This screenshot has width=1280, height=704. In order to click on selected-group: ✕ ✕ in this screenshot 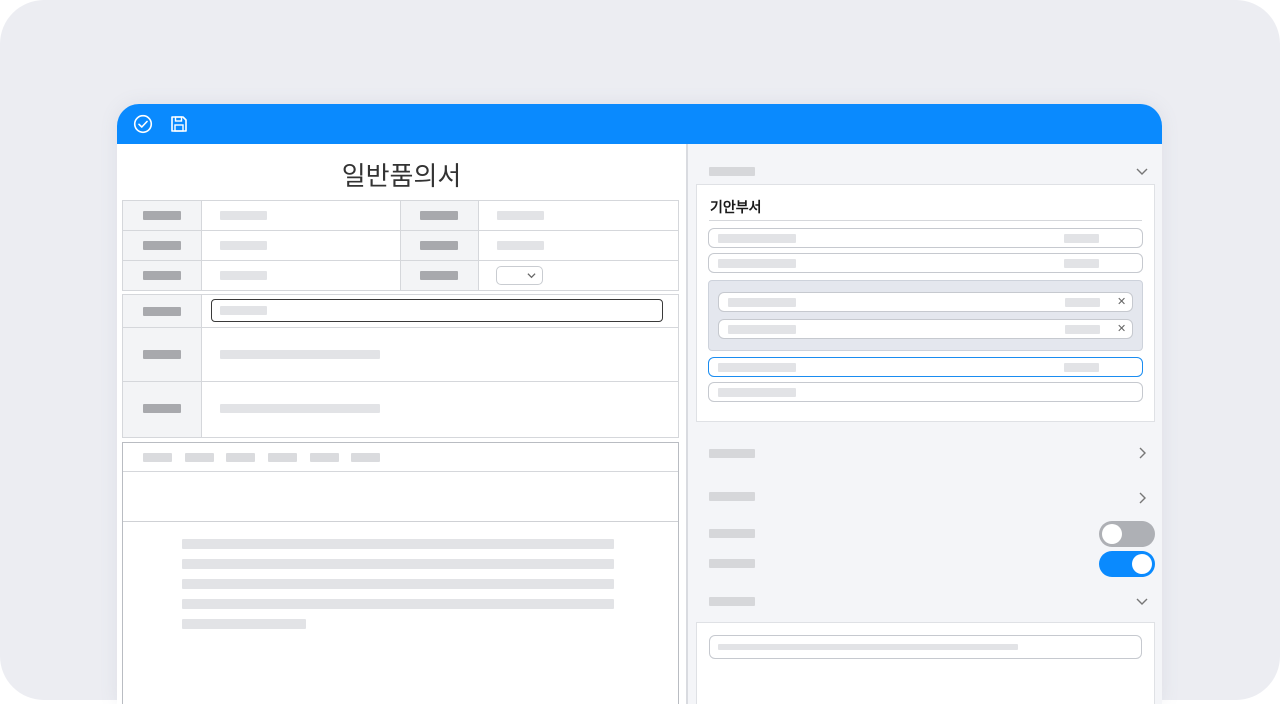, I will do `click(925, 315)`.